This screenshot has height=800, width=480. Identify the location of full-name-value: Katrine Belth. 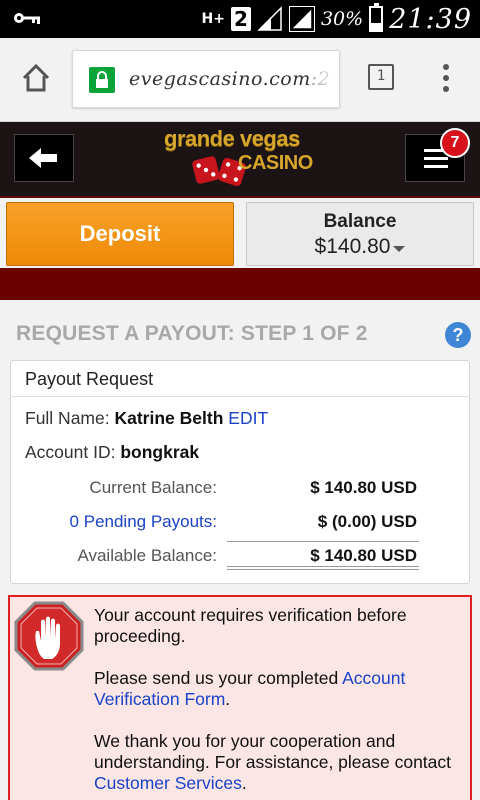
(169, 418).